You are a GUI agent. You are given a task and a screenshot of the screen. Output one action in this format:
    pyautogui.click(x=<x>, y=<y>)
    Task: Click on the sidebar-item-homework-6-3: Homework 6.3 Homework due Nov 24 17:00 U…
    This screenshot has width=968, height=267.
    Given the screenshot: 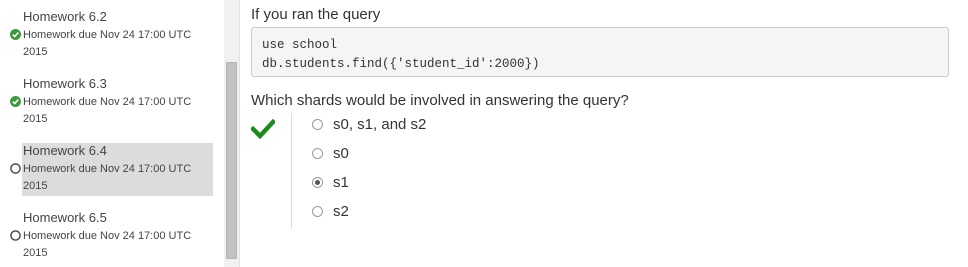 What is the action you would take?
    pyautogui.click(x=106, y=102)
    